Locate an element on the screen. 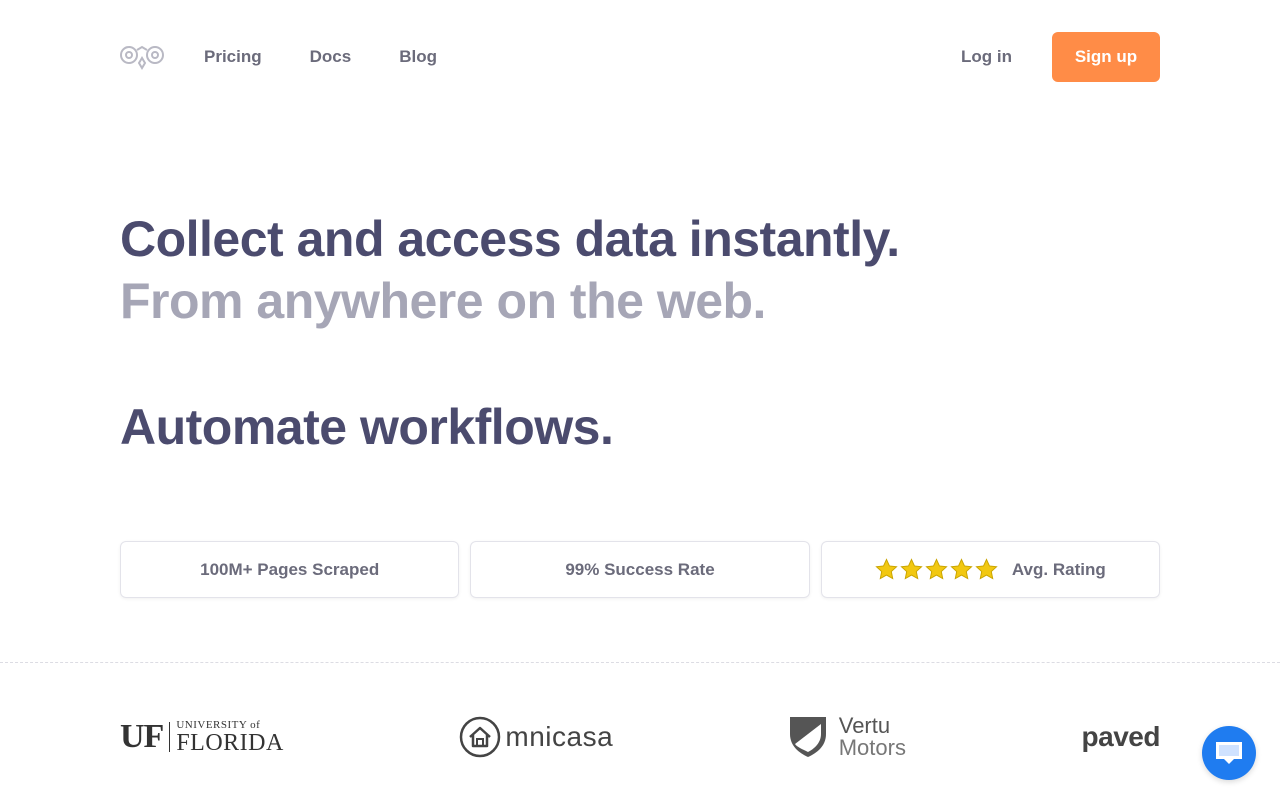 The width and height of the screenshot is (1280, 800). stat-success-rate: 99% Success Rate is located at coordinates (640, 569).